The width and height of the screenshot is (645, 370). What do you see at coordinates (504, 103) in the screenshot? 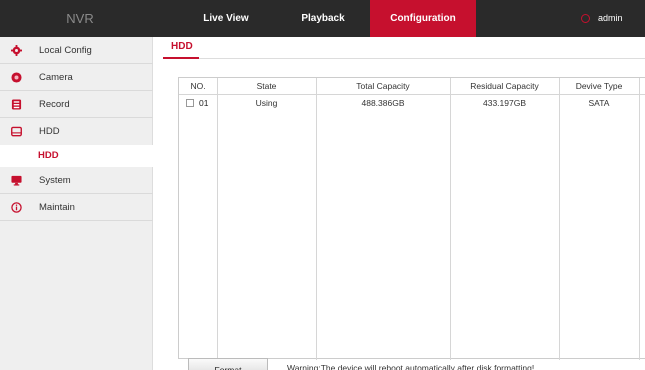
I see `cell-residual-capacity: 433.197GB` at bounding box center [504, 103].